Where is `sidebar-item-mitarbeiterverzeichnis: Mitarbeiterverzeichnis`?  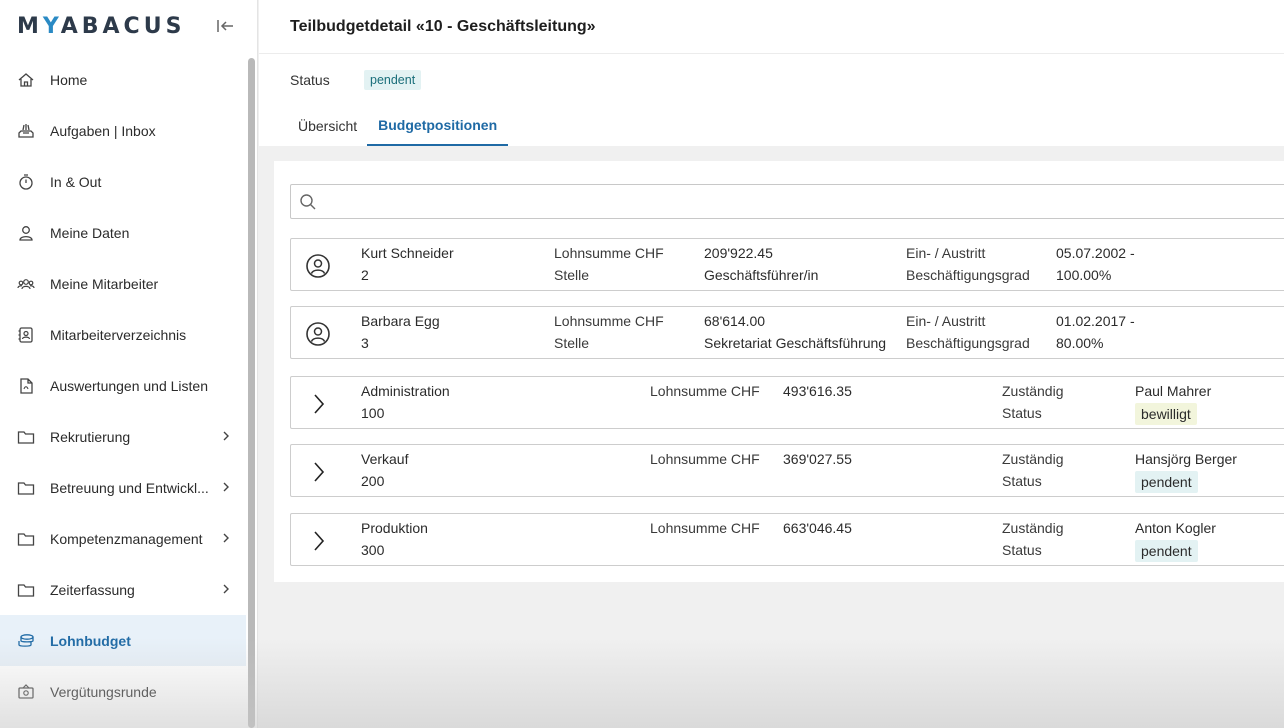
sidebar-item-mitarbeiterverzeichnis: Mitarbeiterverzeichnis is located at coordinates (123, 334).